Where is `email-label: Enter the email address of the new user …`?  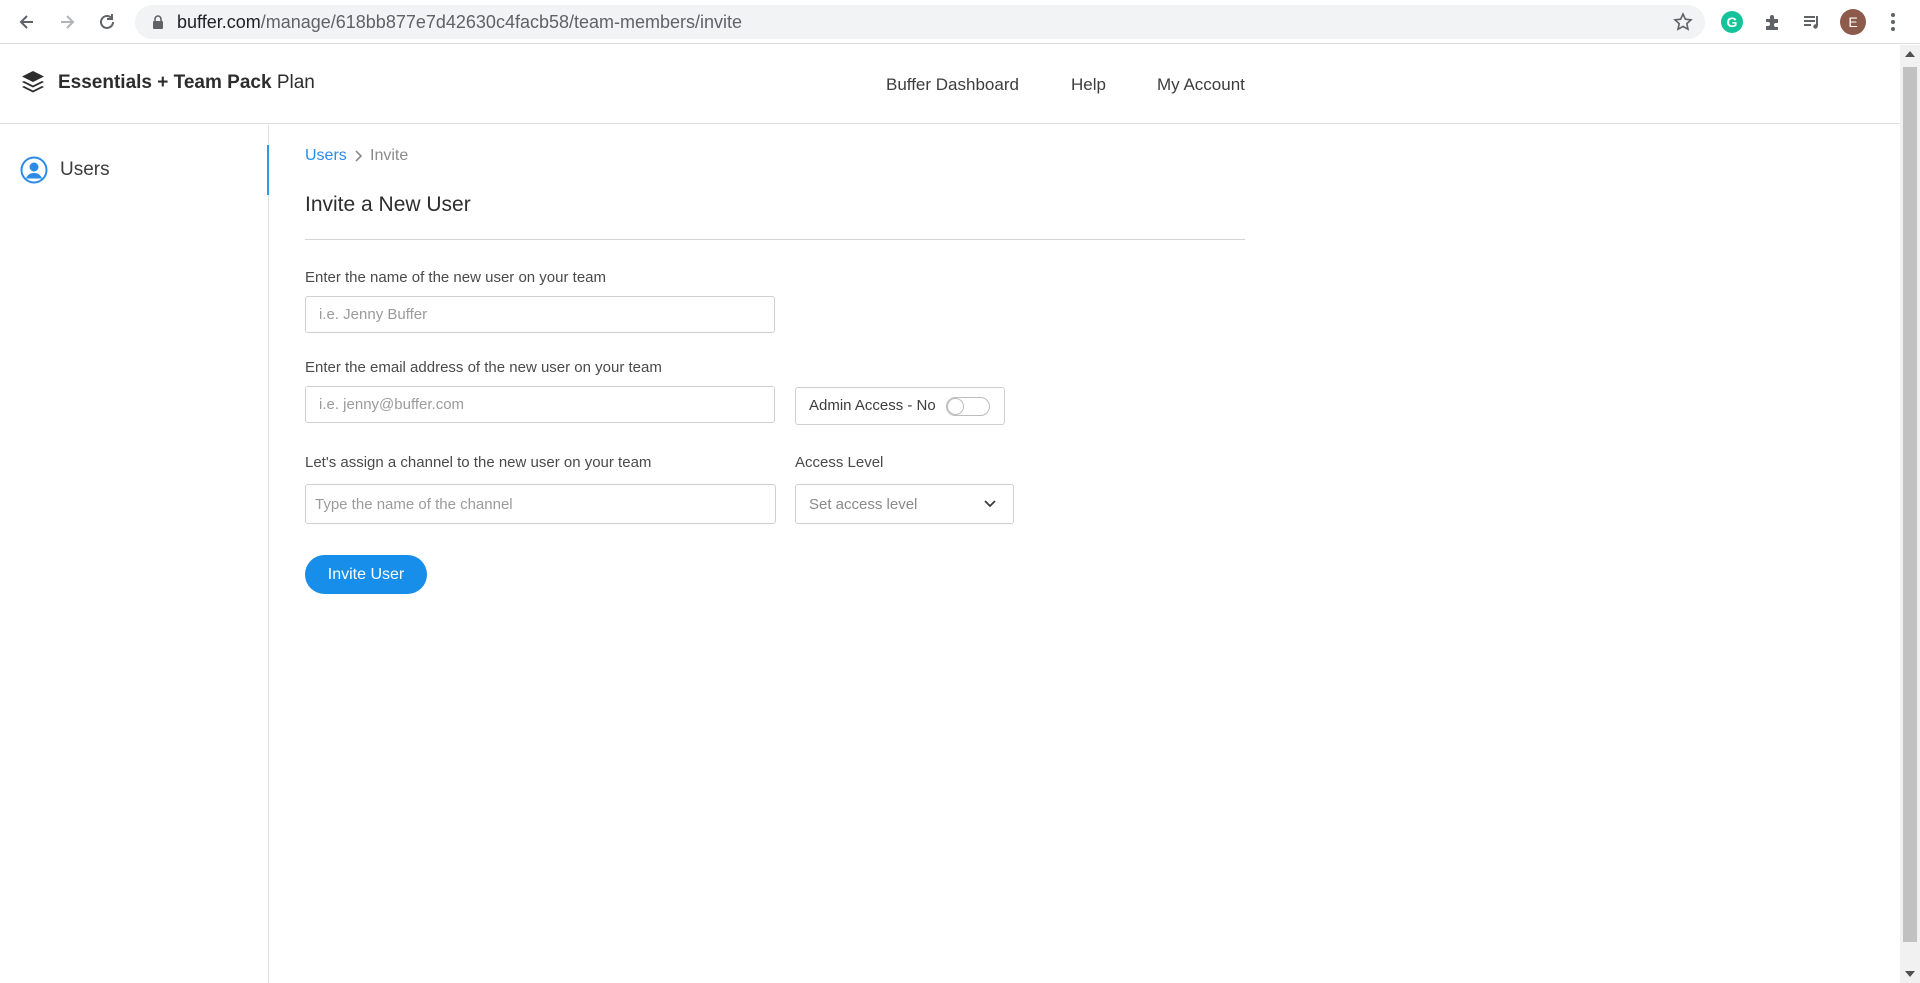 email-label: Enter the email address of the new user … is located at coordinates (483, 367).